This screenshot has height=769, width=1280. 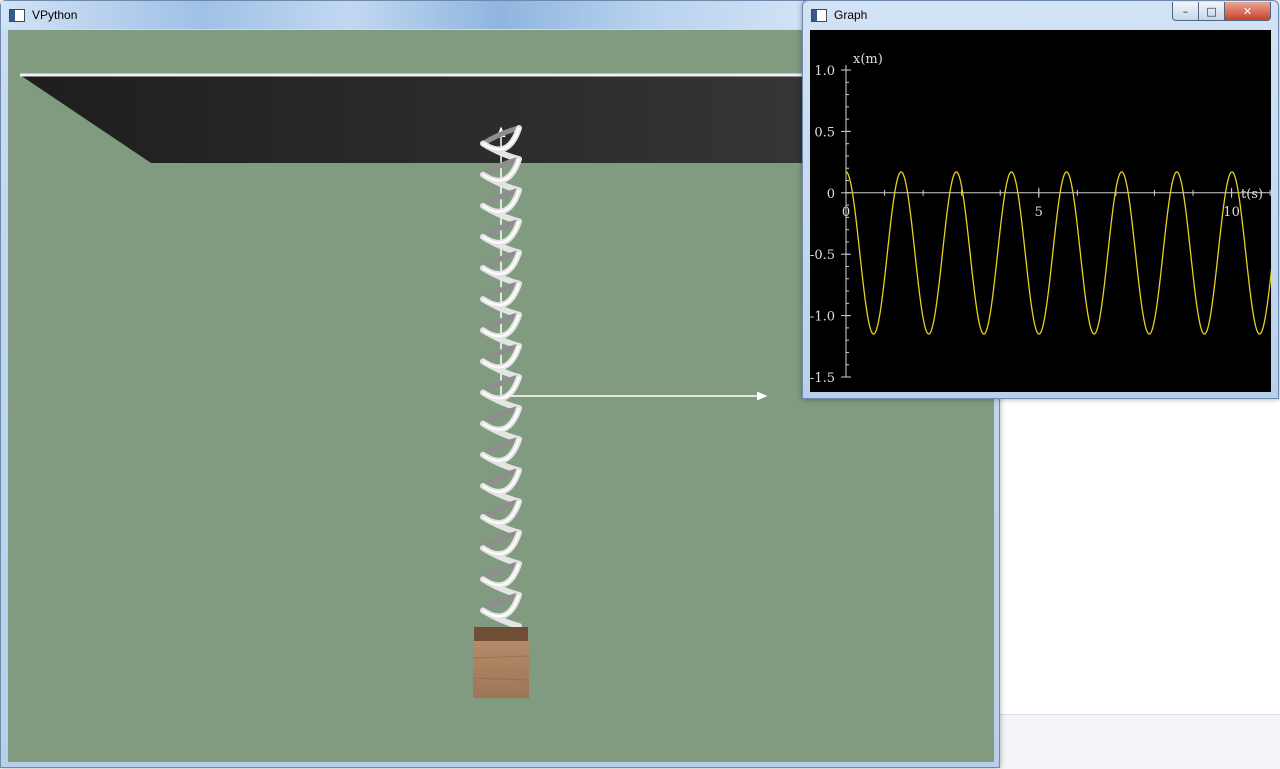 I want to click on x-tick-label: 5, so click(x=1039, y=212).